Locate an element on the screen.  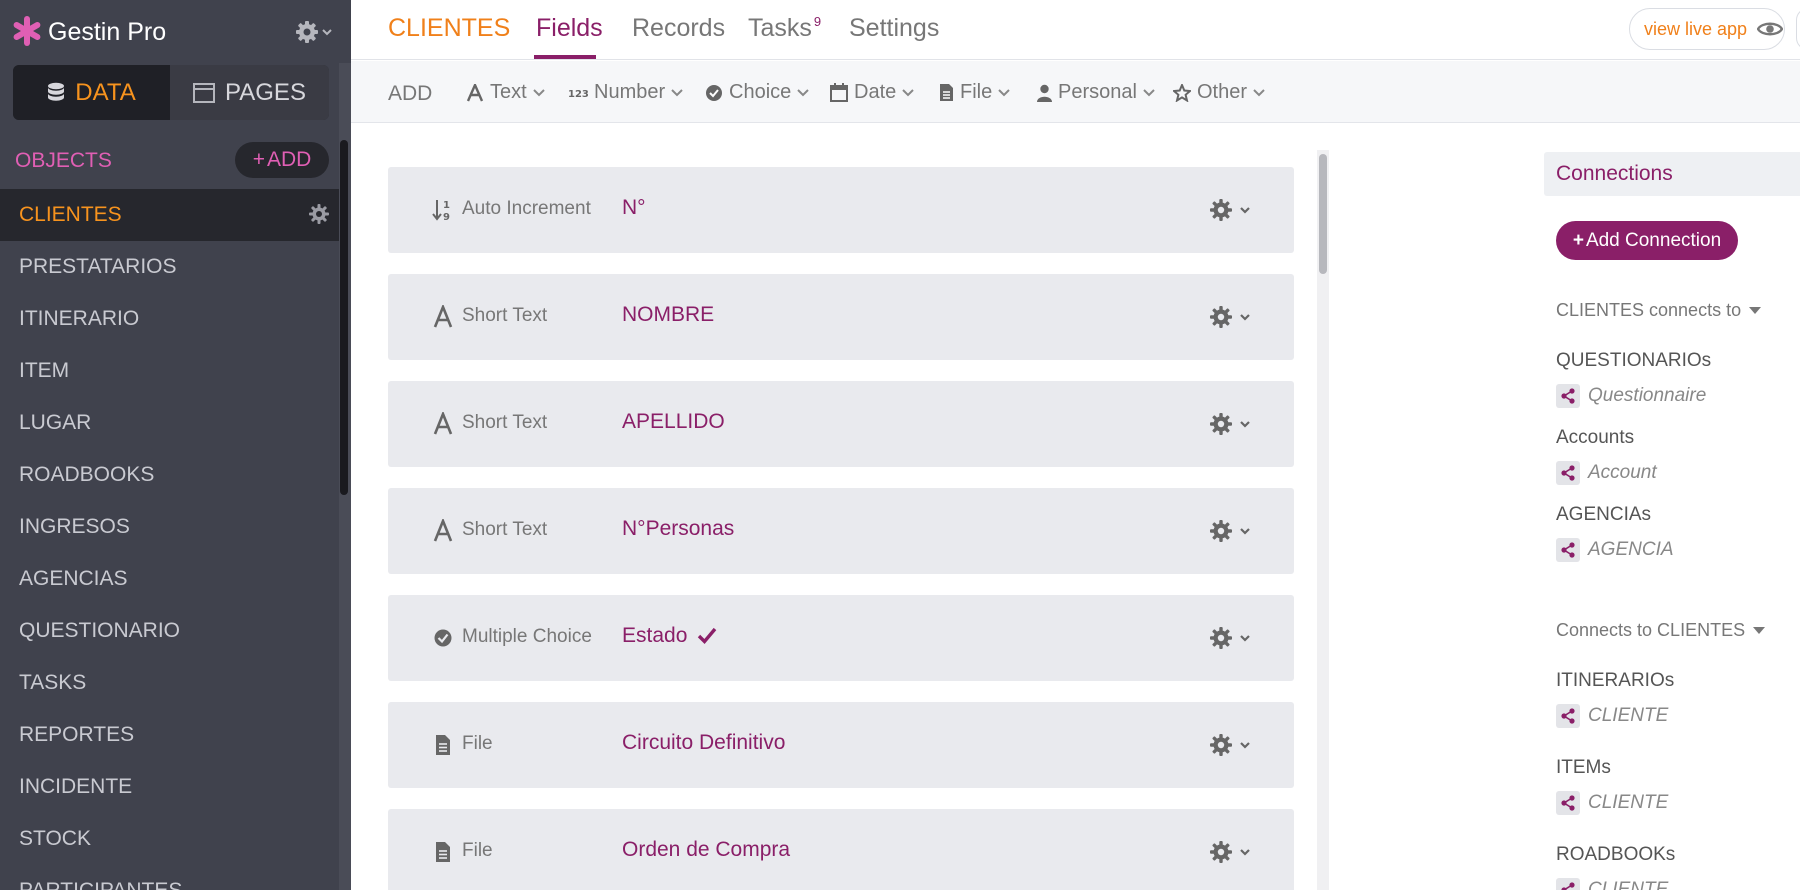
add-connection-button: + Add Connection is located at coordinates (1647, 240).